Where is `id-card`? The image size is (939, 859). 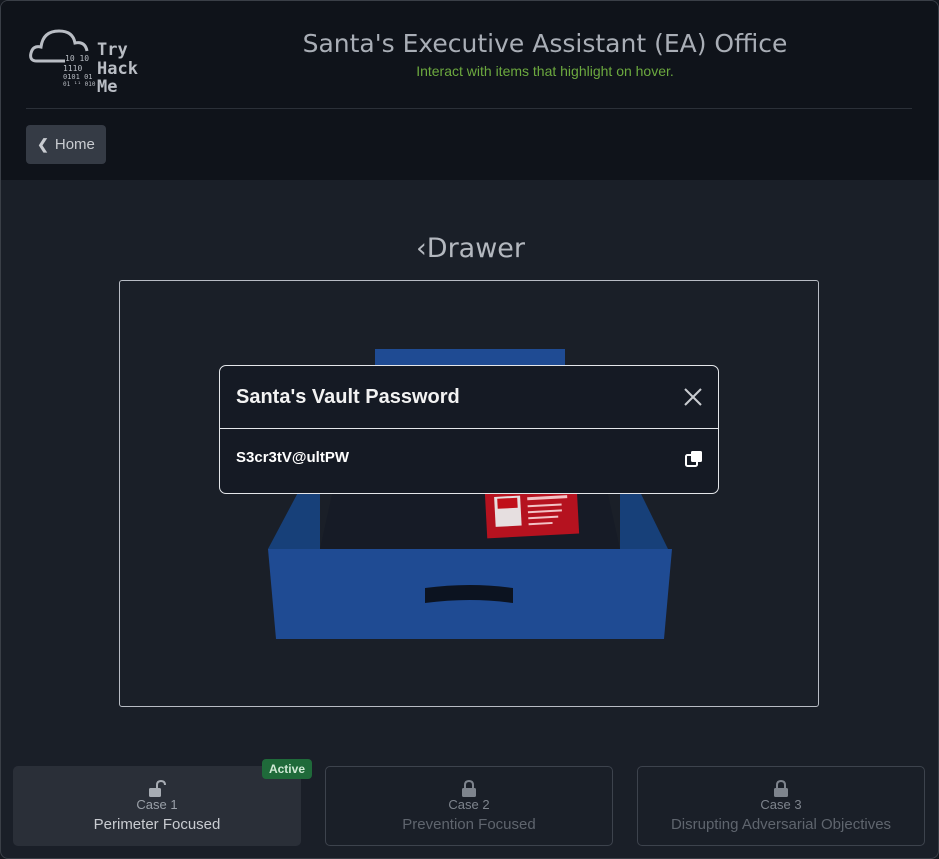
id-card is located at coordinates (532, 513).